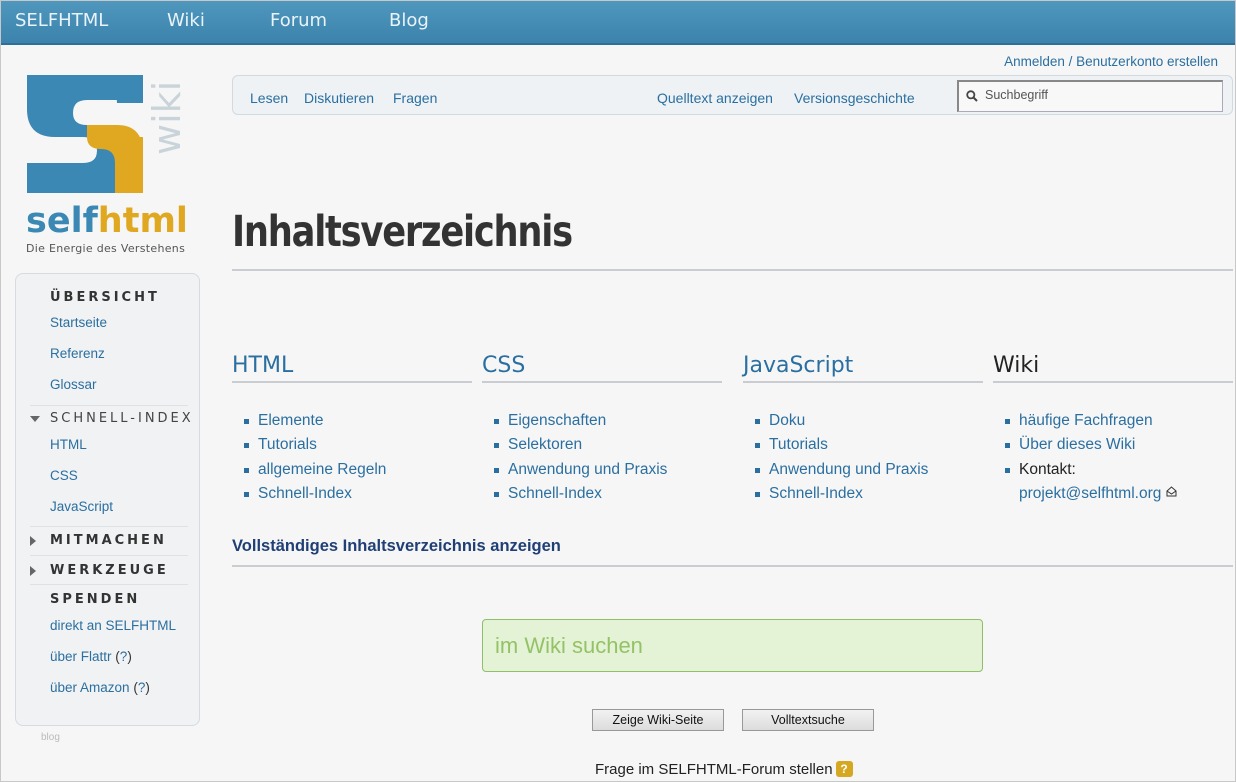 The height and width of the screenshot is (782, 1236). What do you see at coordinates (113, 625) in the screenshot?
I see `sidebar-item-donate-direct: direkt an SELFHTML` at bounding box center [113, 625].